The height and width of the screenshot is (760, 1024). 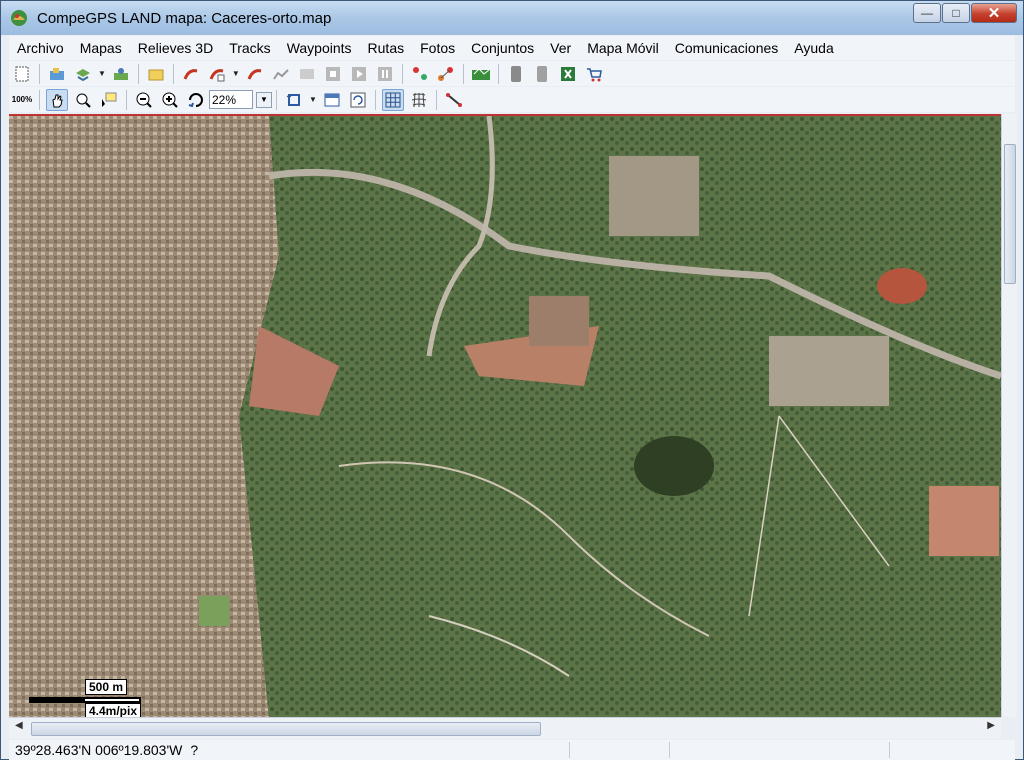 I want to click on gps-receive-button, so click(x=542, y=74).